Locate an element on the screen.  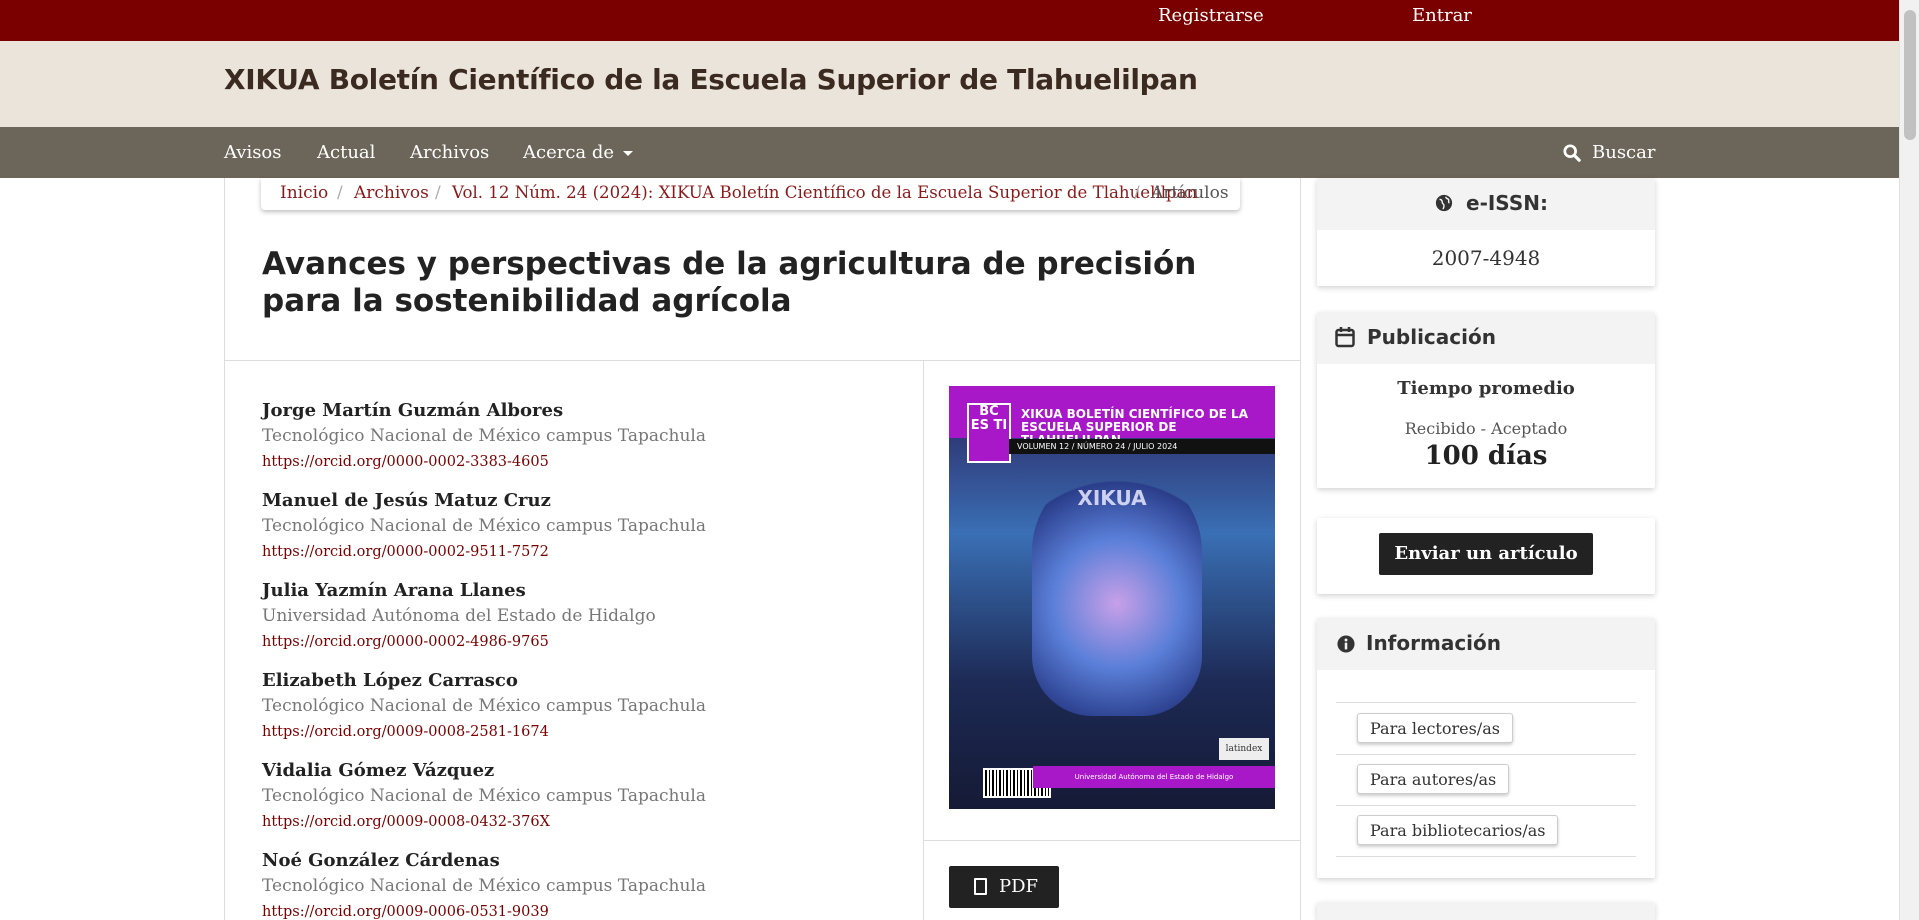
cover-latindex-logo: latindex is located at coordinates (1244, 749).